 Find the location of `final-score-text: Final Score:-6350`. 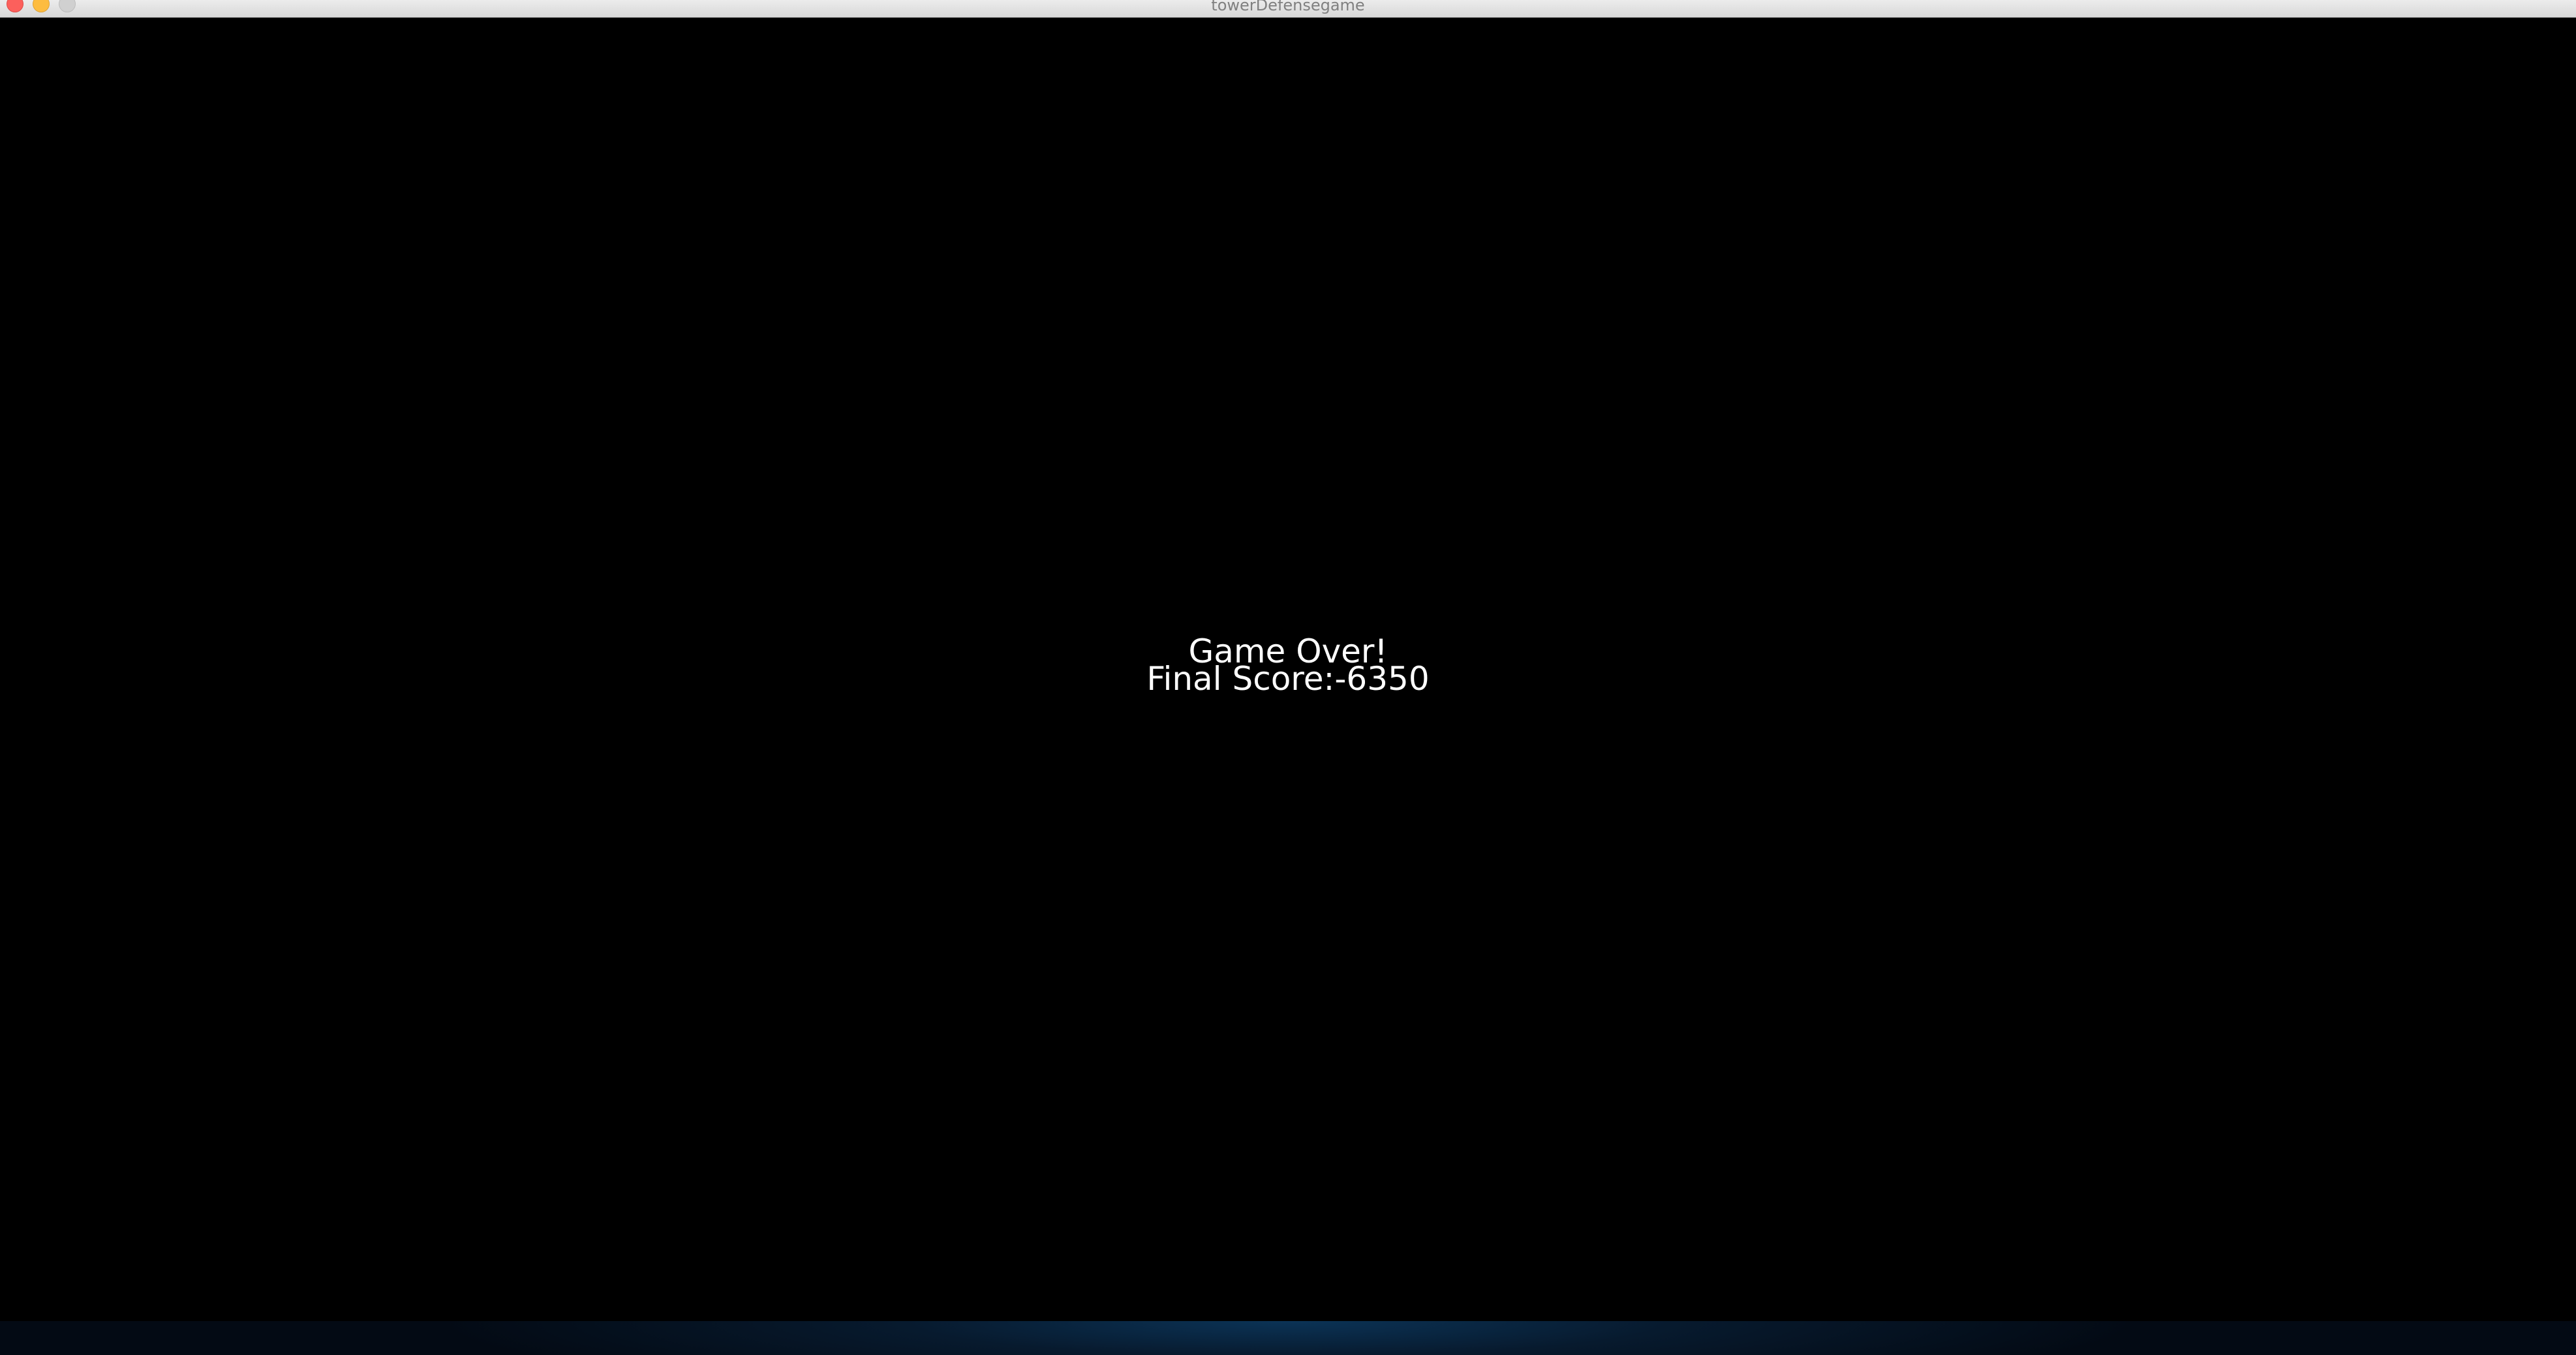

final-score-text: Final Score:-6350 is located at coordinates (1288, 679).